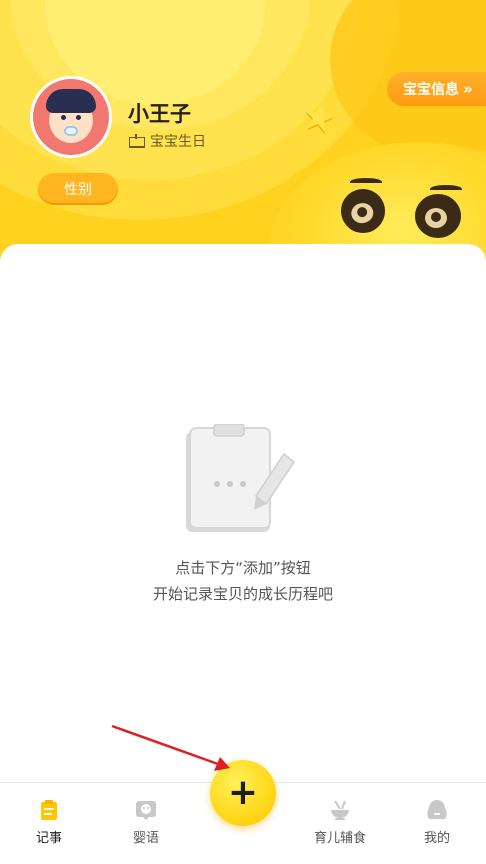  What do you see at coordinates (71, 131) in the screenshot?
I see `pacifier-icon` at bounding box center [71, 131].